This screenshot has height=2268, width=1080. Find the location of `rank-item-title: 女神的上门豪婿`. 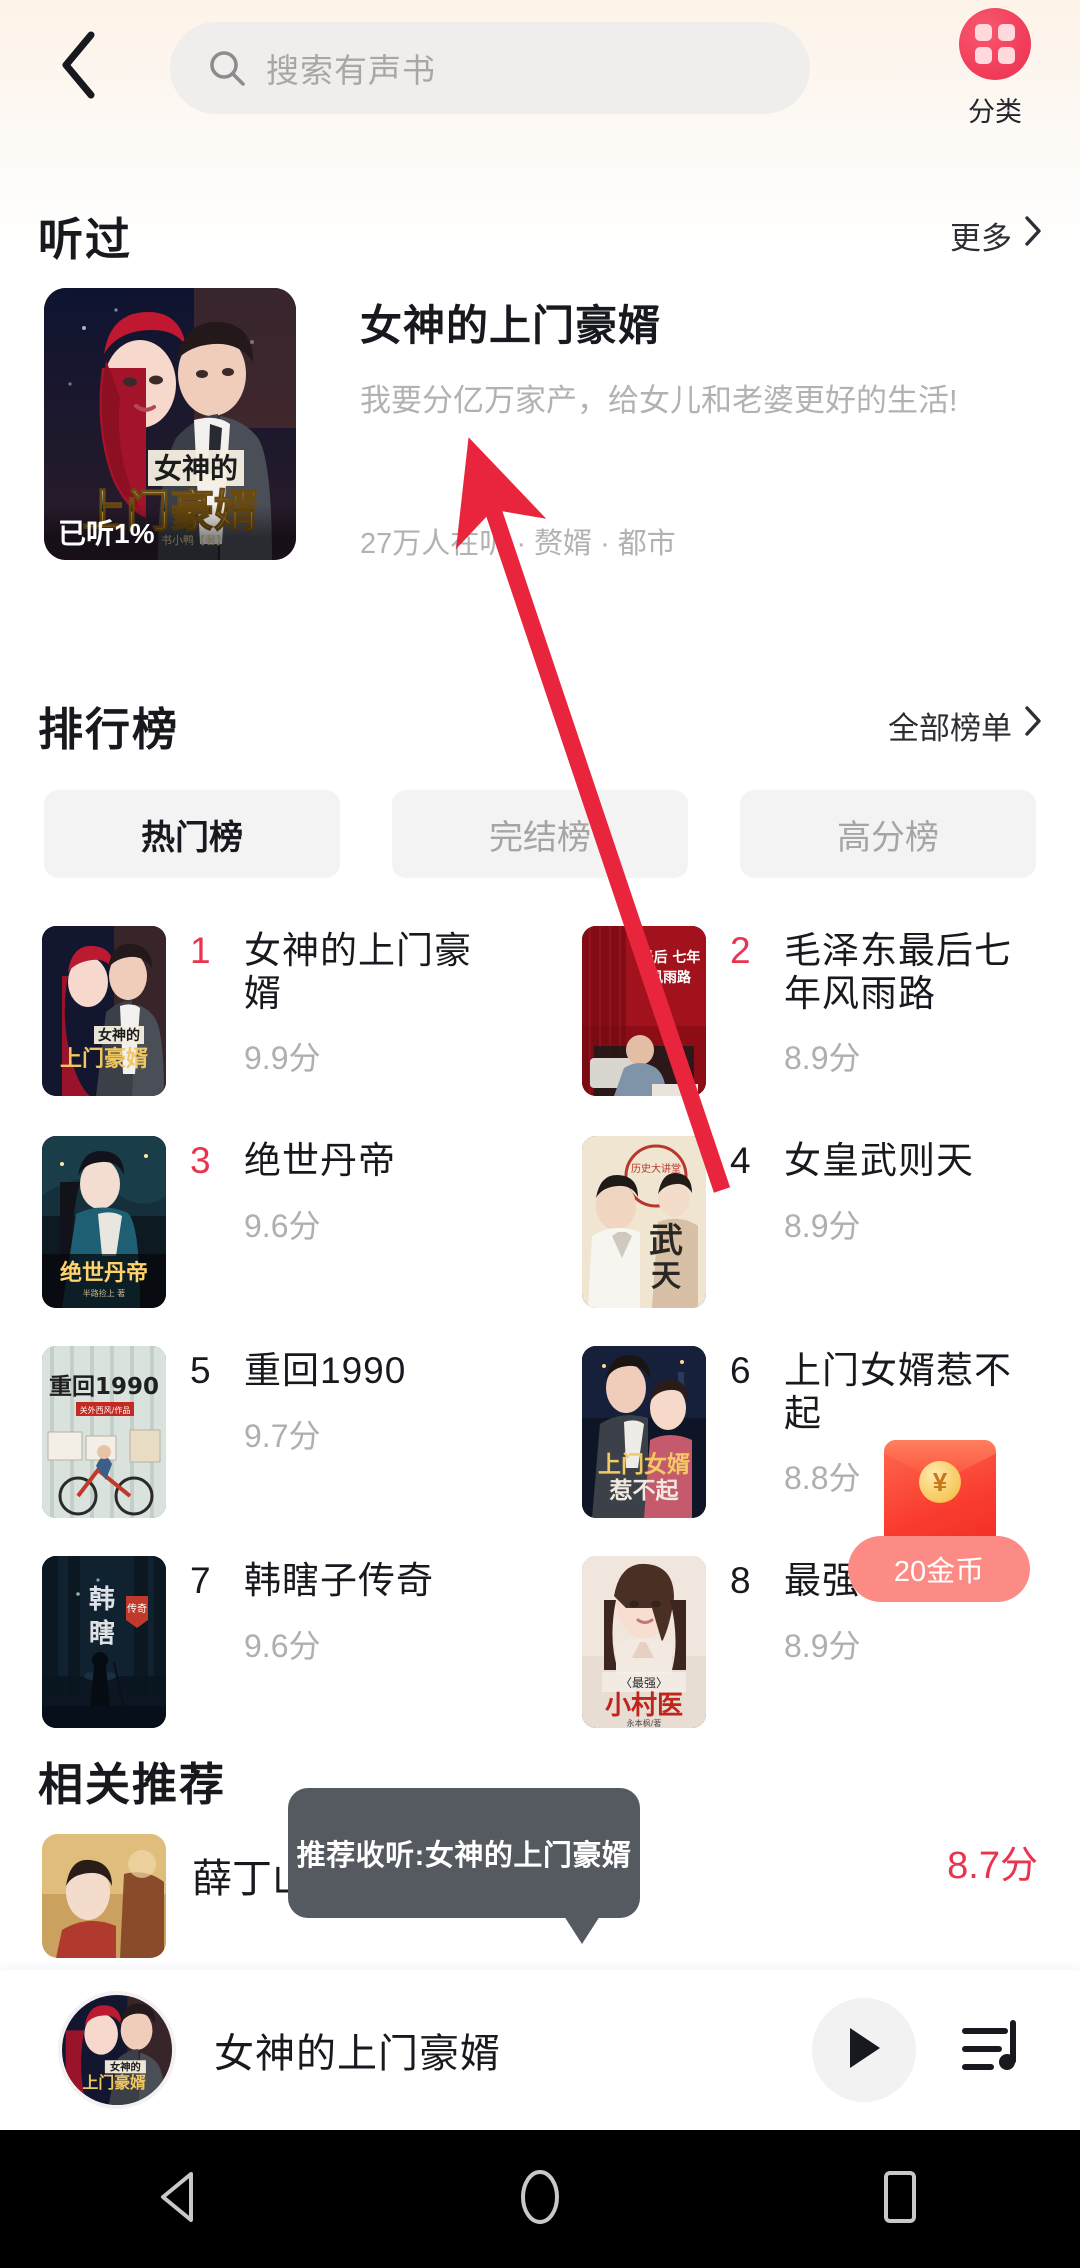

rank-item-title: 女神的上门豪婿 is located at coordinates (358, 972).